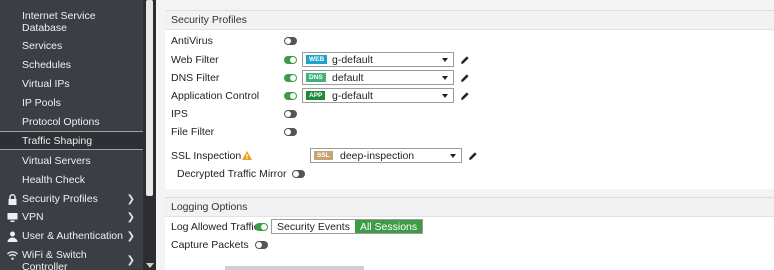 The width and height of the screenshot is (774, 270). Describe the element at coordinates (150, 265) in the screenshot. I see `scroll-down-arrow-icon` at that location.